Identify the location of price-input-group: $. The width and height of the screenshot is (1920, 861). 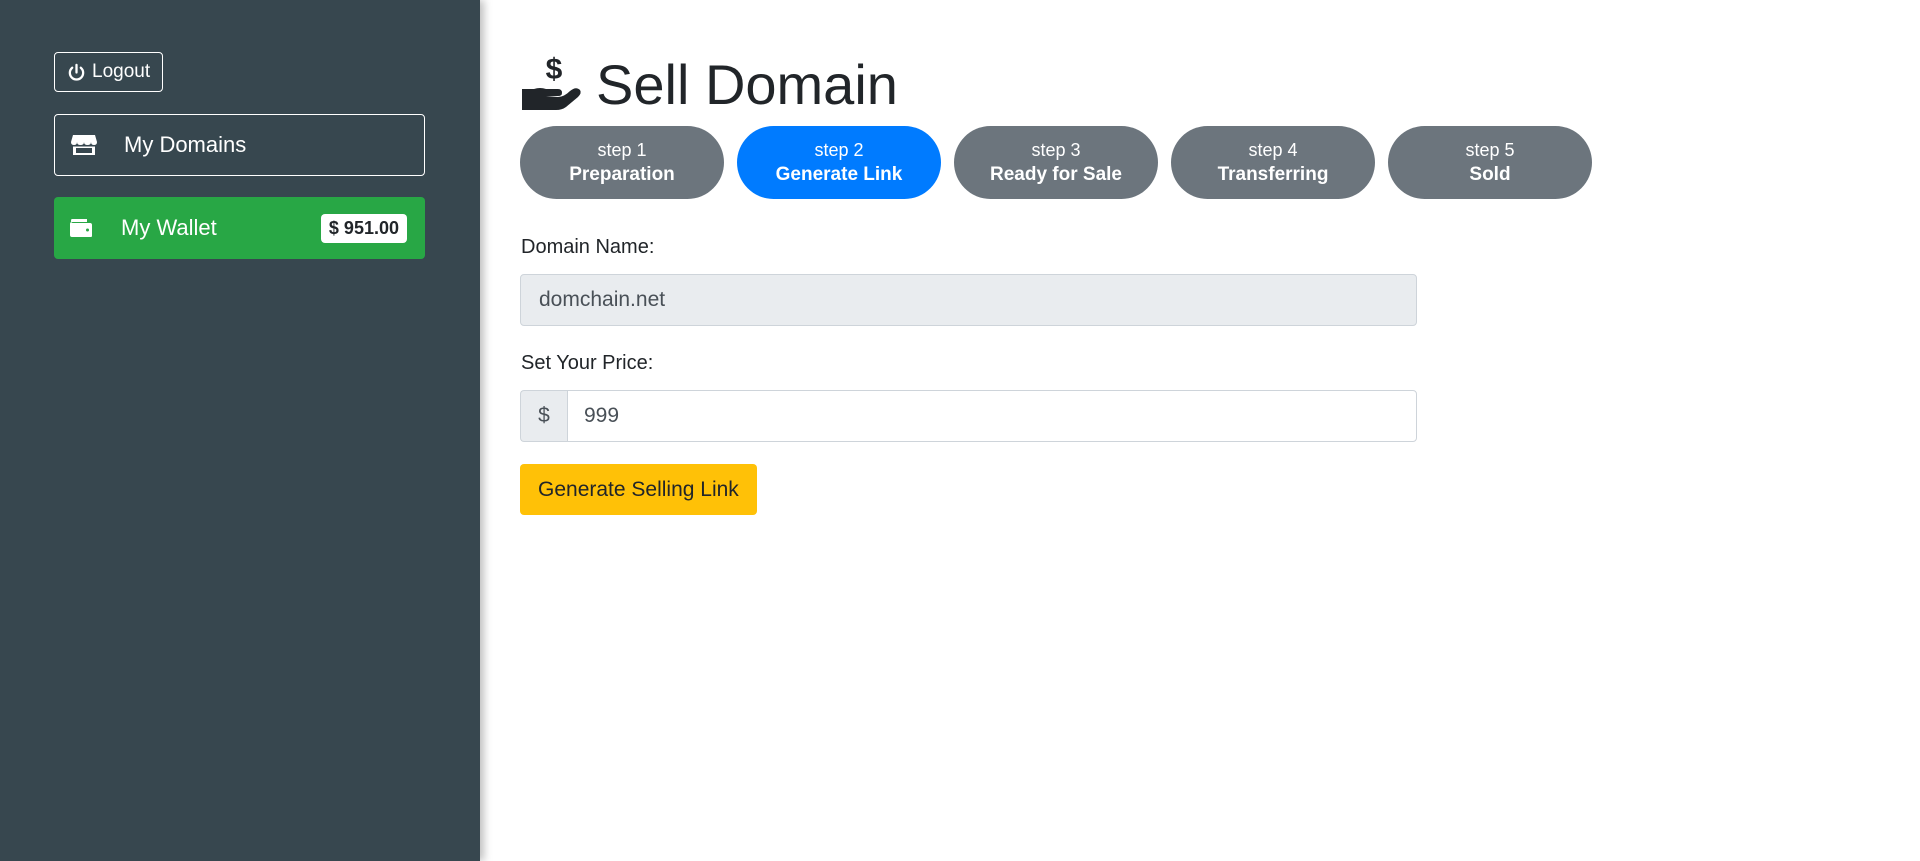
(968, 416).